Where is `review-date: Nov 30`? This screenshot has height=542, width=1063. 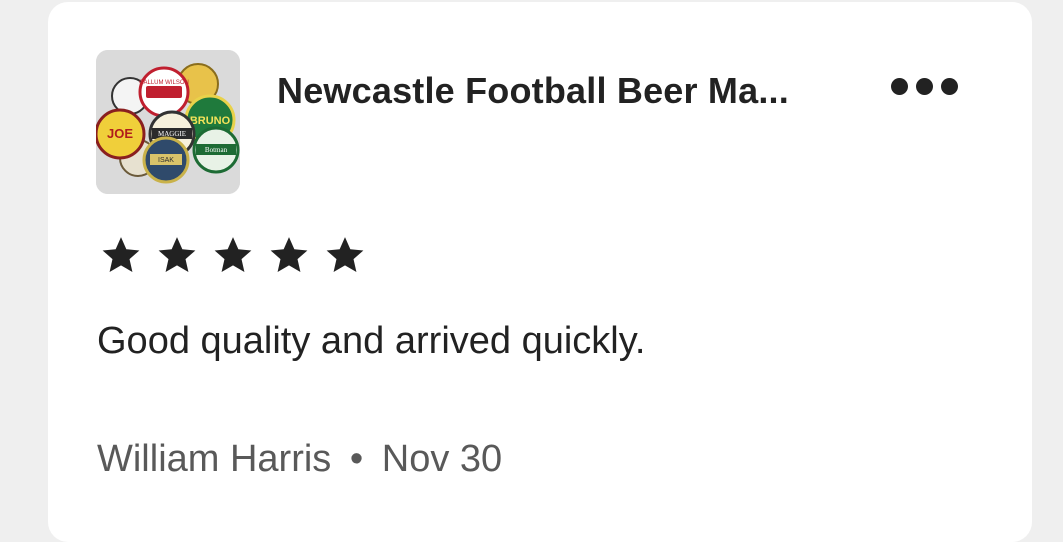
review-date: Nov 30 is located at coordinates (442, 459).